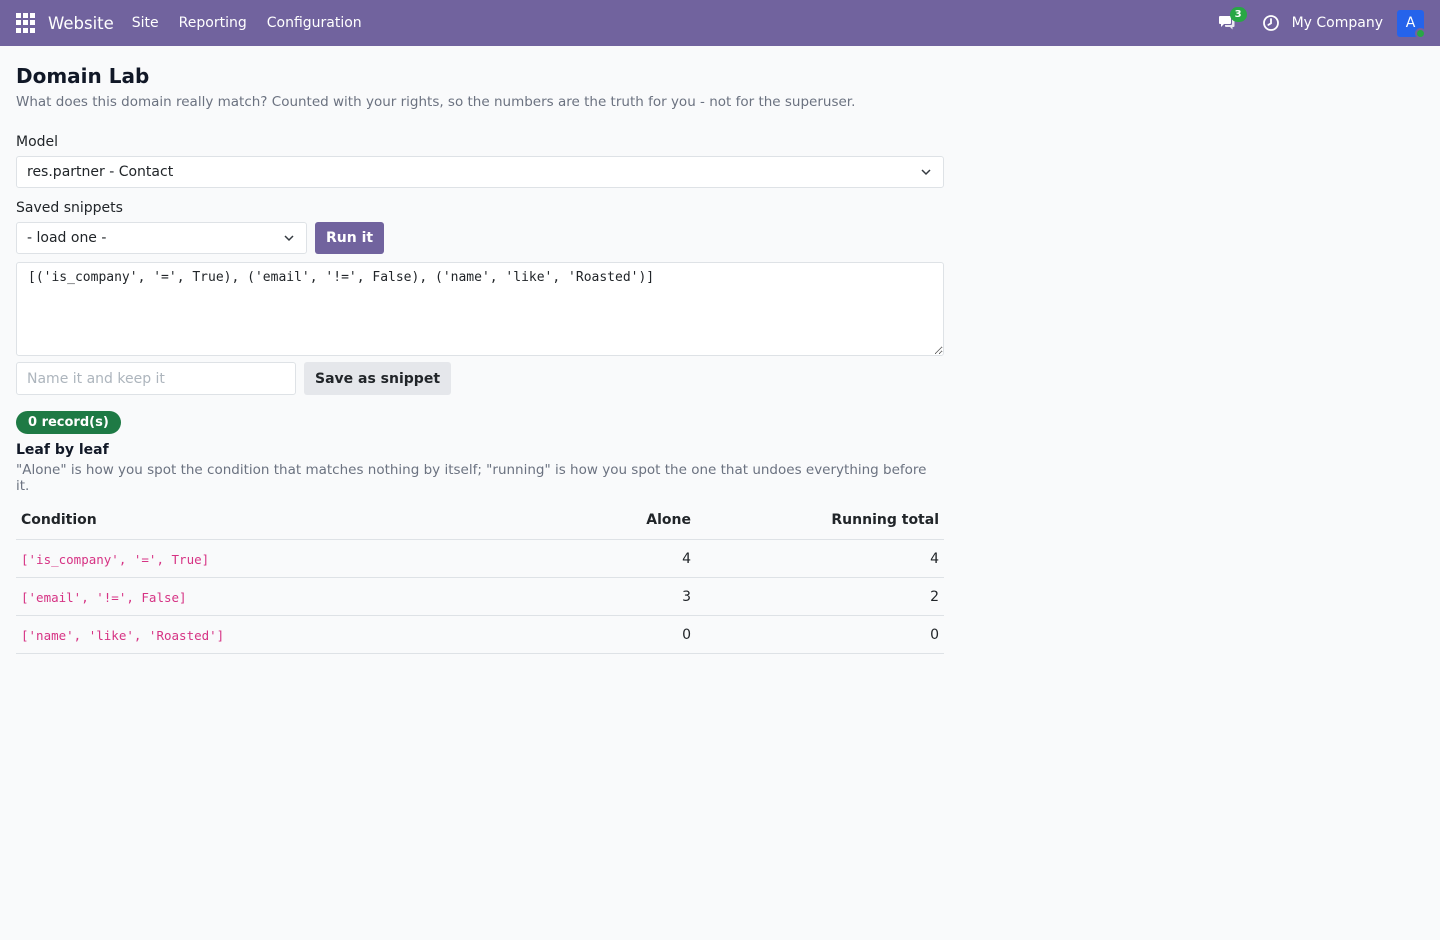 The image size is (1440, 940). I want to click on user-avatar: A, so click(1411, 24).